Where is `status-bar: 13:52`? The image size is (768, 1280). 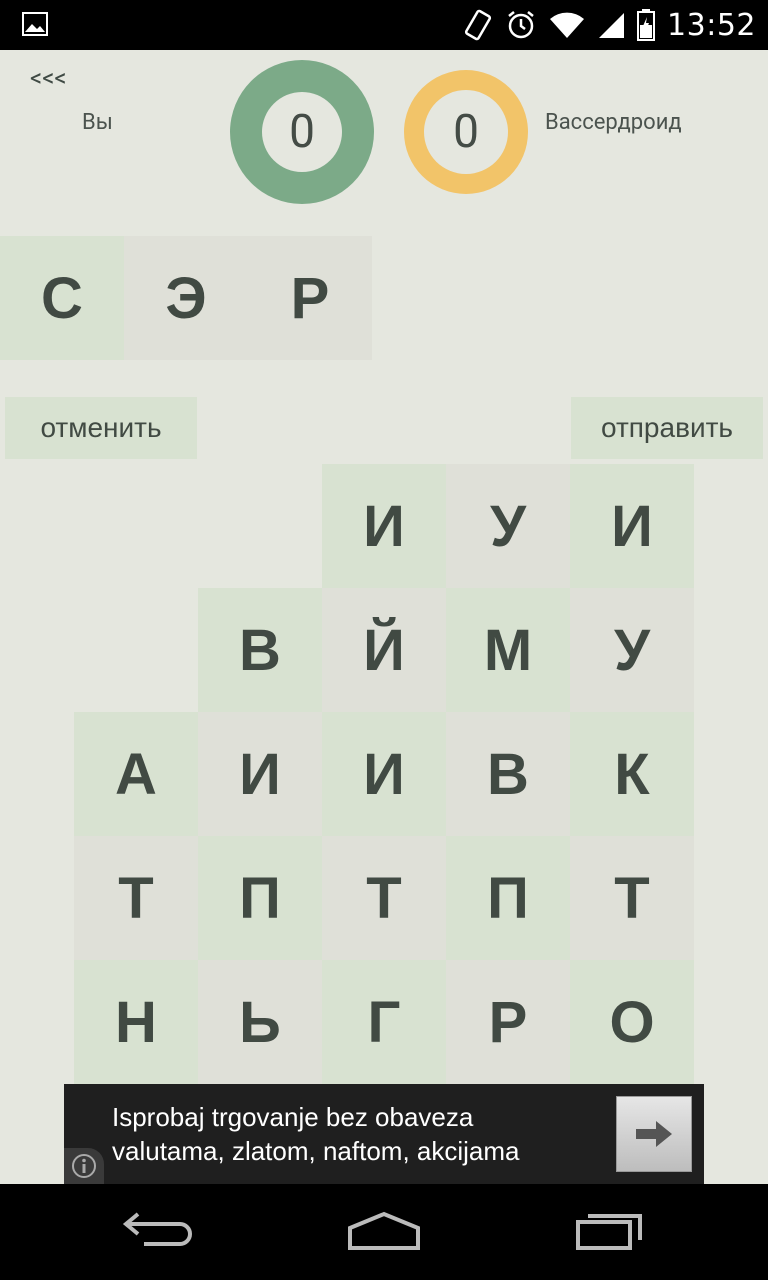 status-bar: 13:52 is located at coordinates (384, 25).